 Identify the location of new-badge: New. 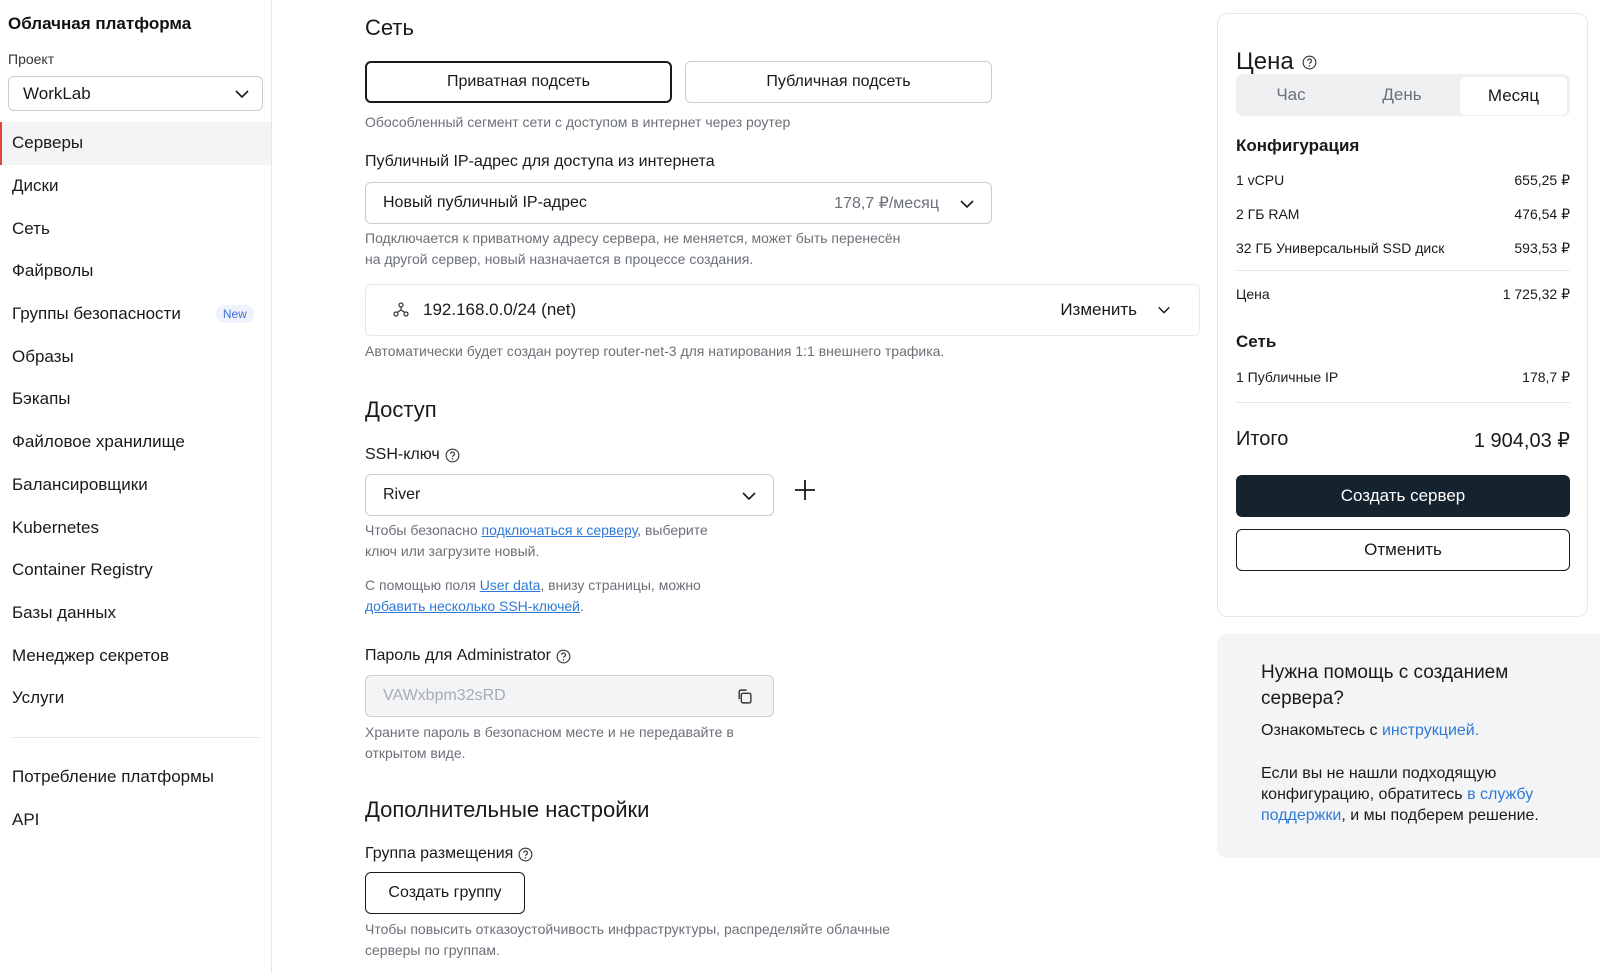
(234, 314).